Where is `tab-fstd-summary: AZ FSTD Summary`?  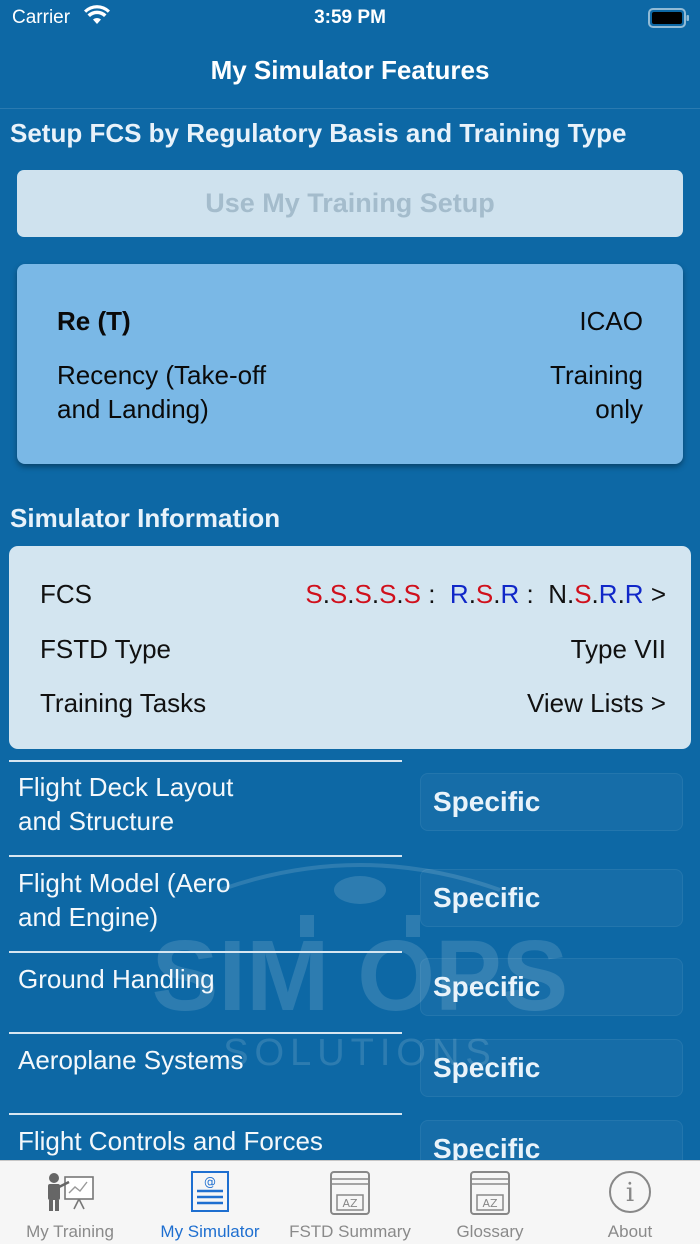
tab-fstd-summary: AZ FSTD Summary is located at coordinates (350, 1202).